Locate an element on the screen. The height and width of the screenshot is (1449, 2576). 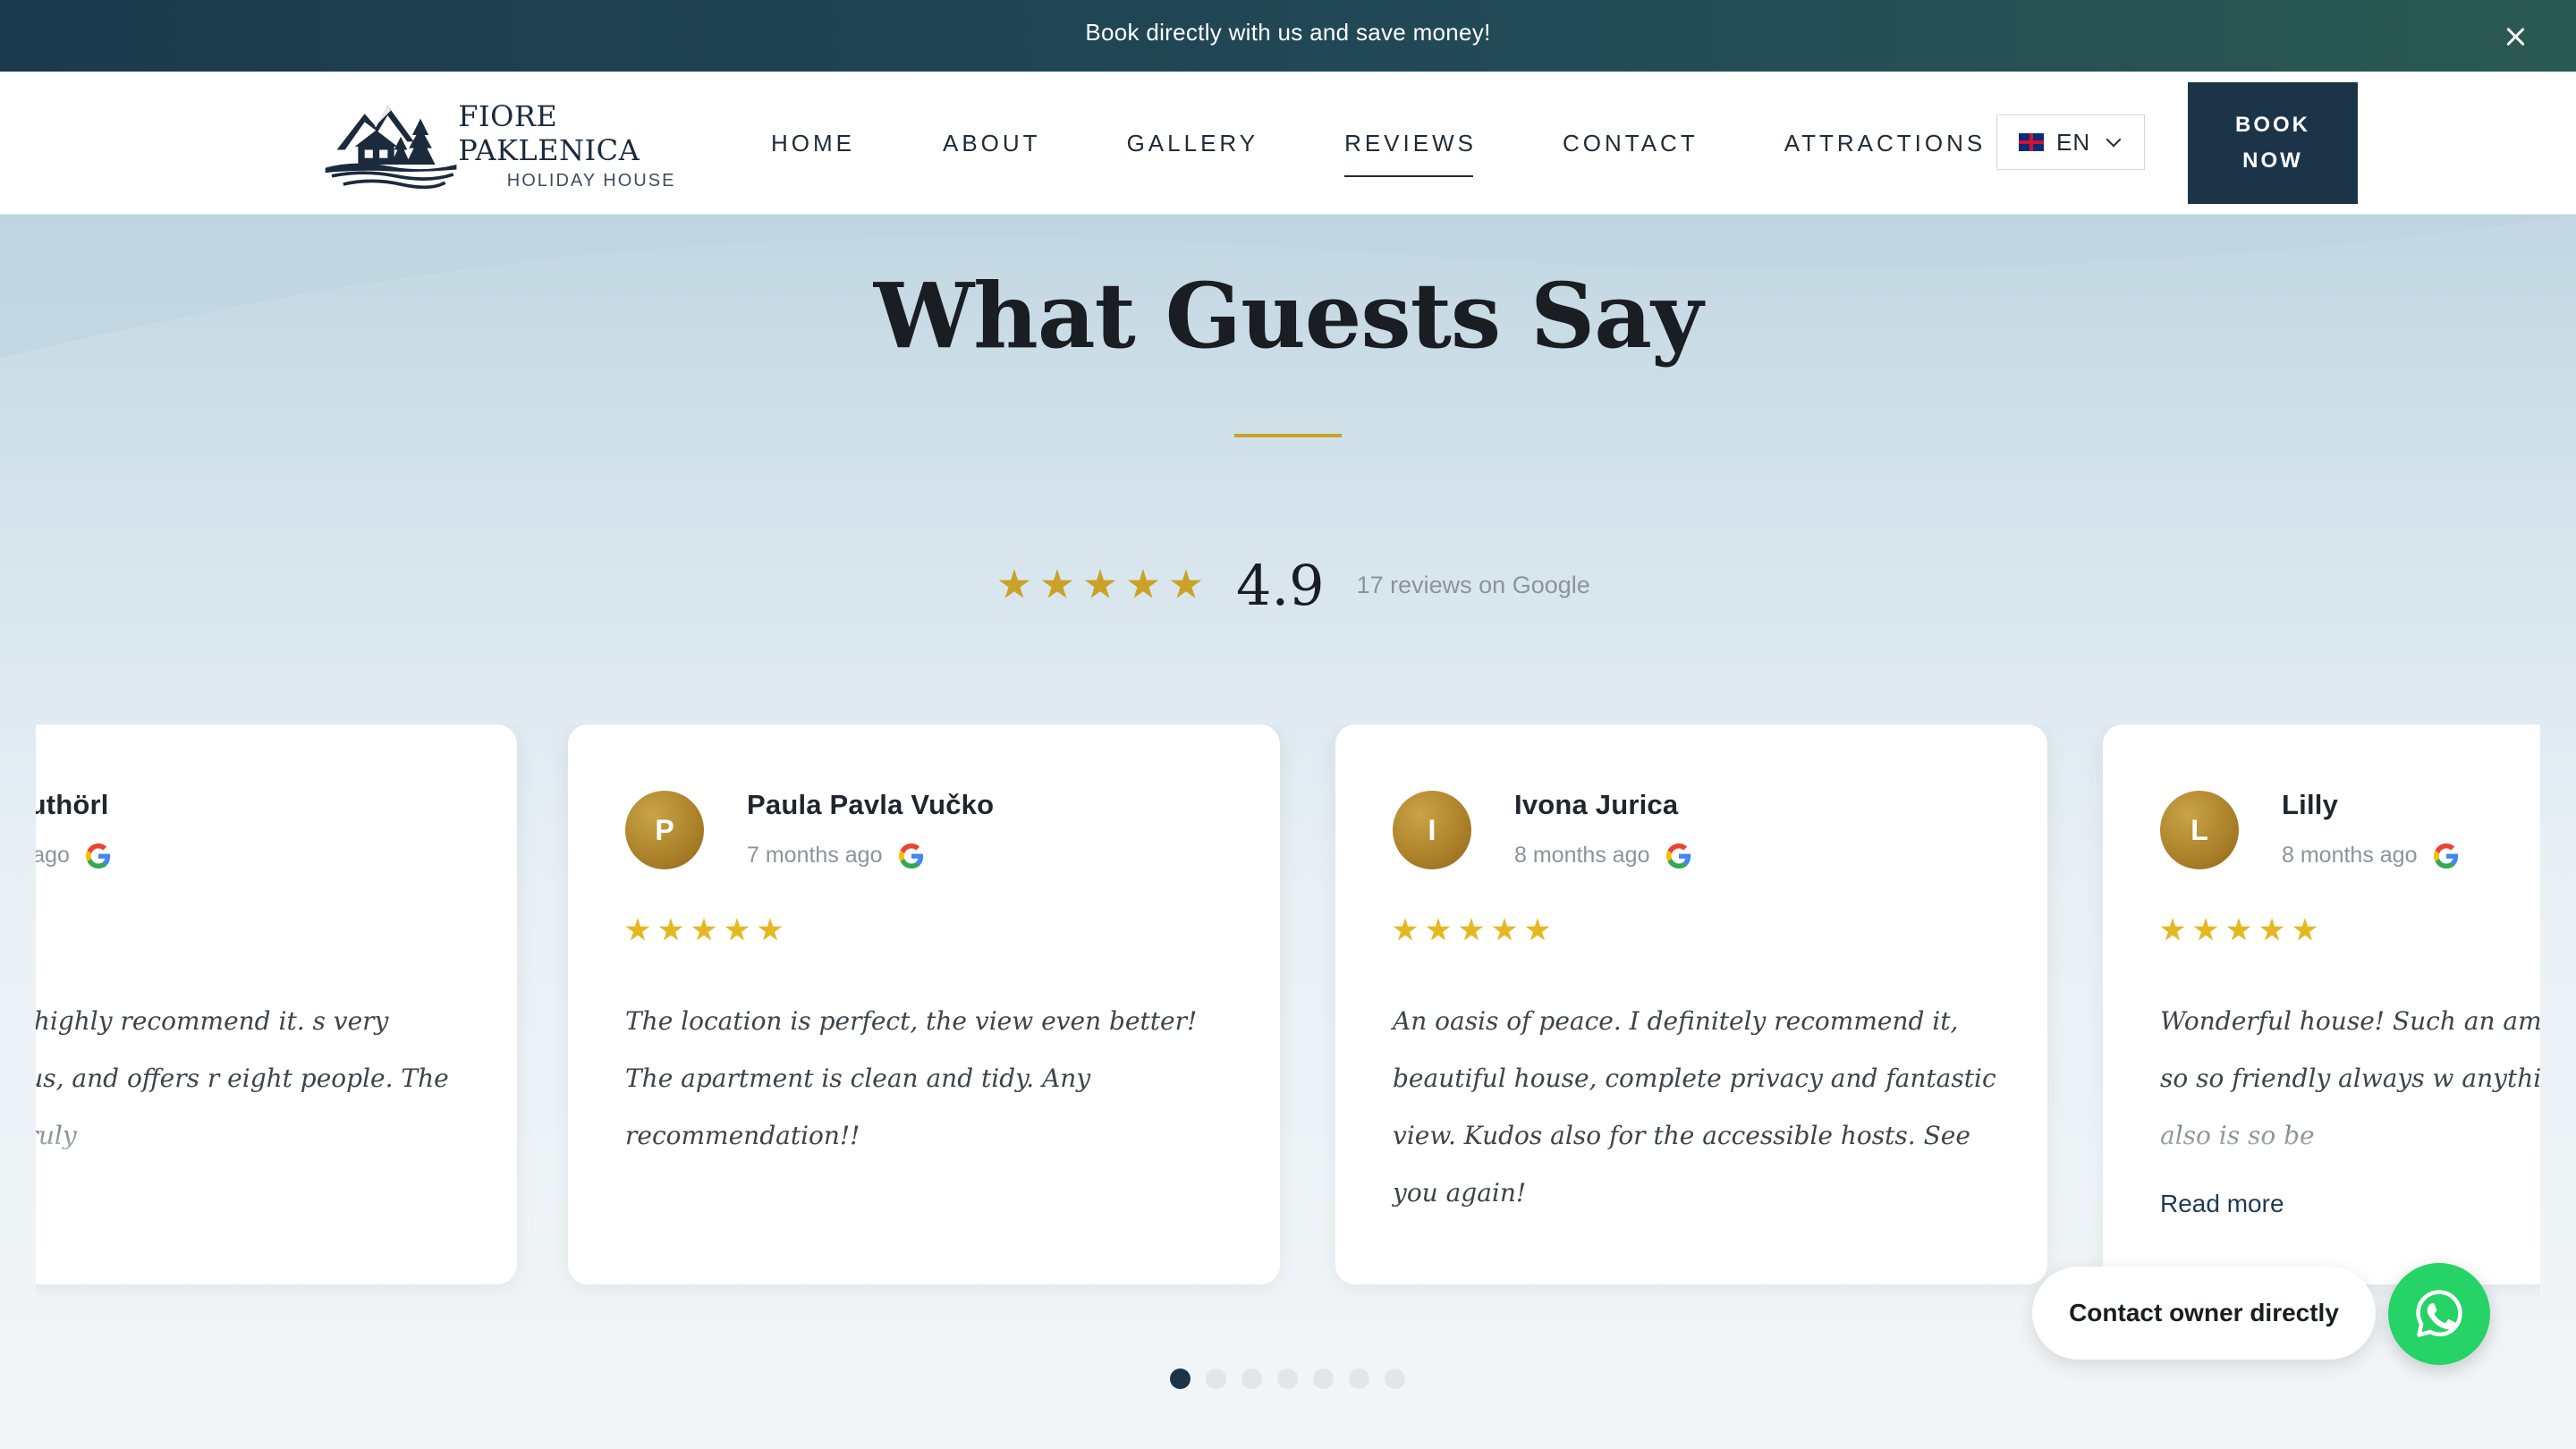
carousel-pagination is located at coordinates (1287, 1378).